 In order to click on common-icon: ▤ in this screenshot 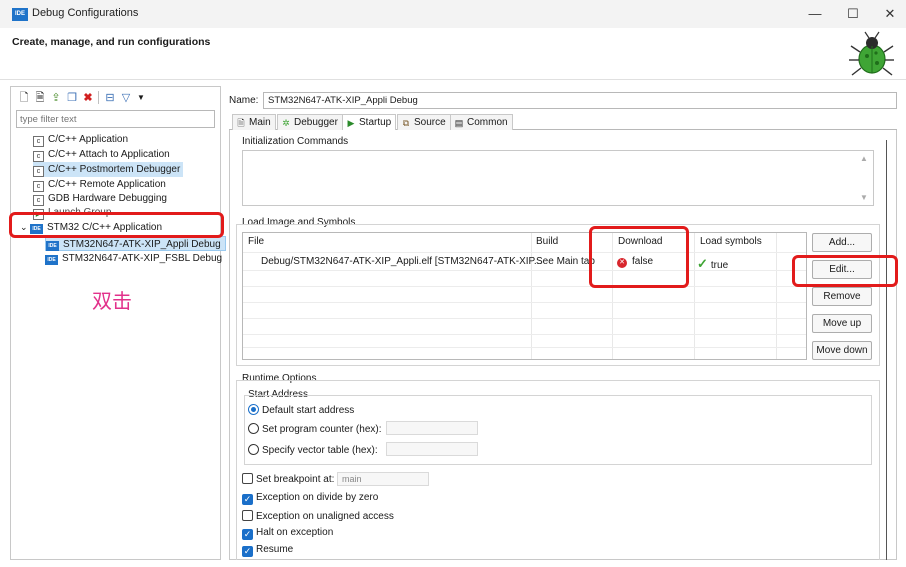, I will do `click(459, 123)`.